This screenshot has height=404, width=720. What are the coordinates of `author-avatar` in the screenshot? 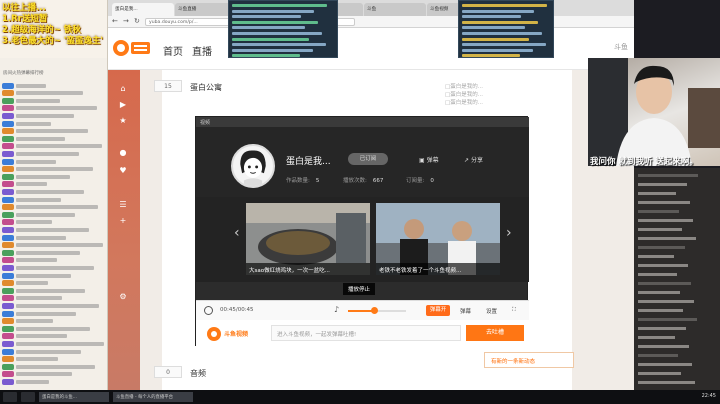 It's located at (253, 166).